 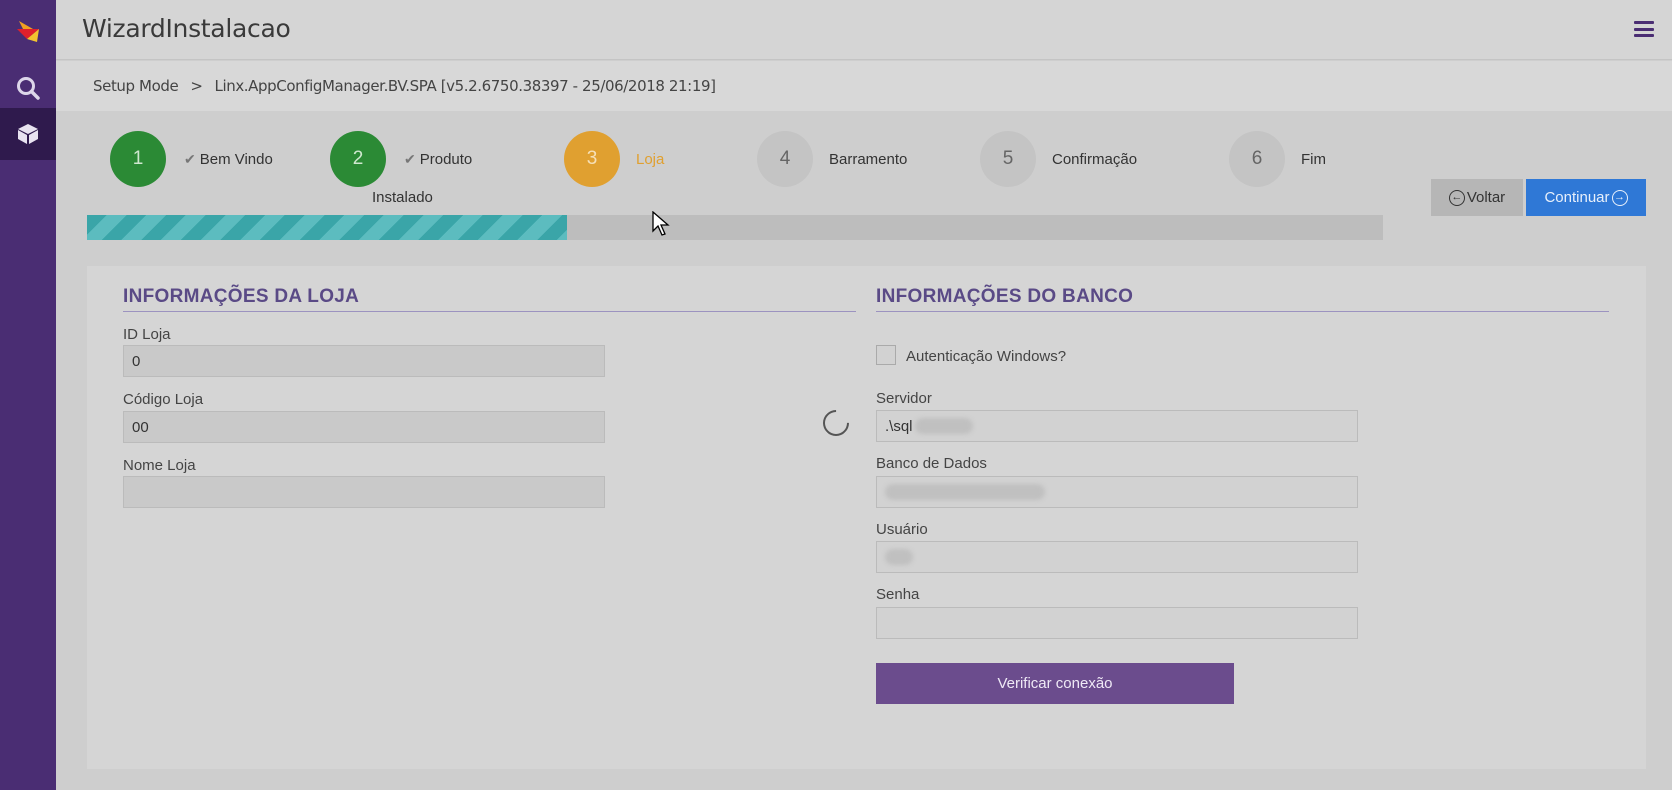 What do you see at coordinates (147, 334) in the screenshot?
I see `id-loja-label: ID Loja` at bounding box center [147, 334].